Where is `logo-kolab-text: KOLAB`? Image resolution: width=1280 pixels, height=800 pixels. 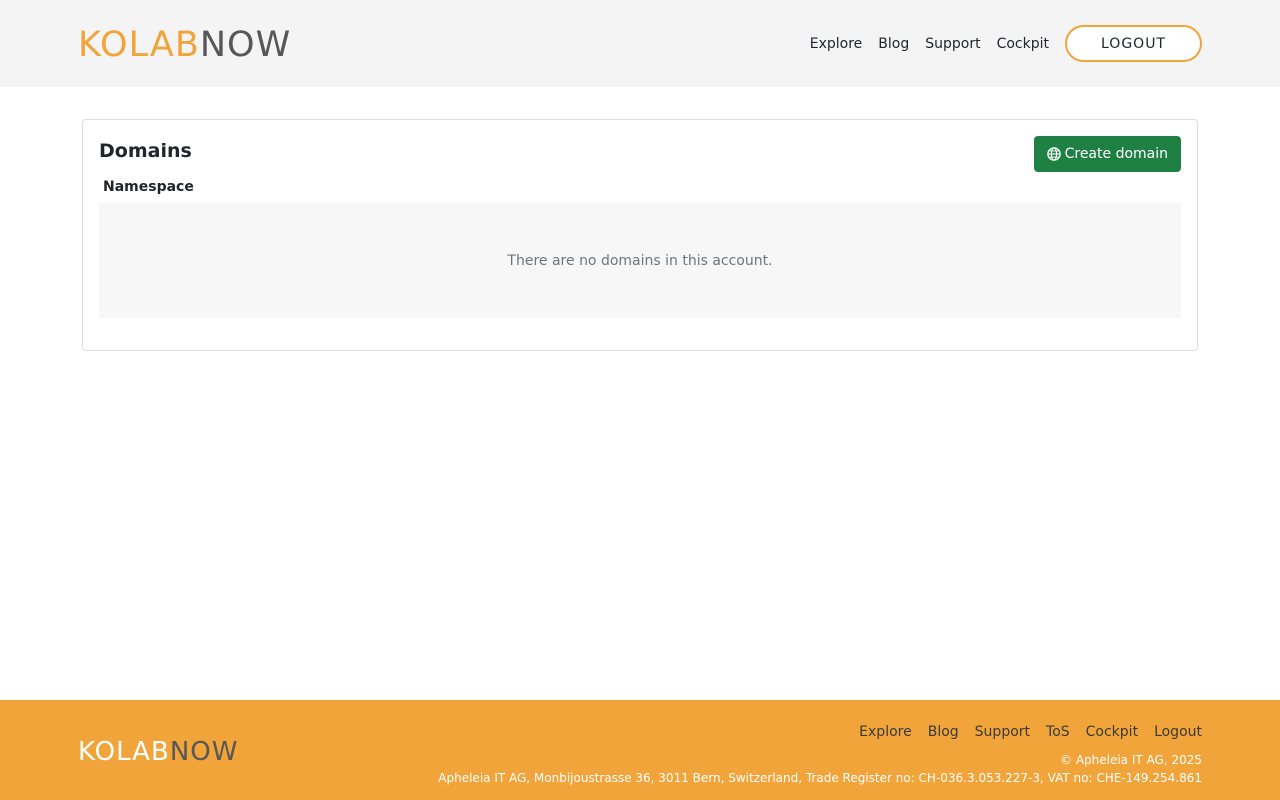
logo-kolab-text: KOLAB is located at coordinates (139, 45).